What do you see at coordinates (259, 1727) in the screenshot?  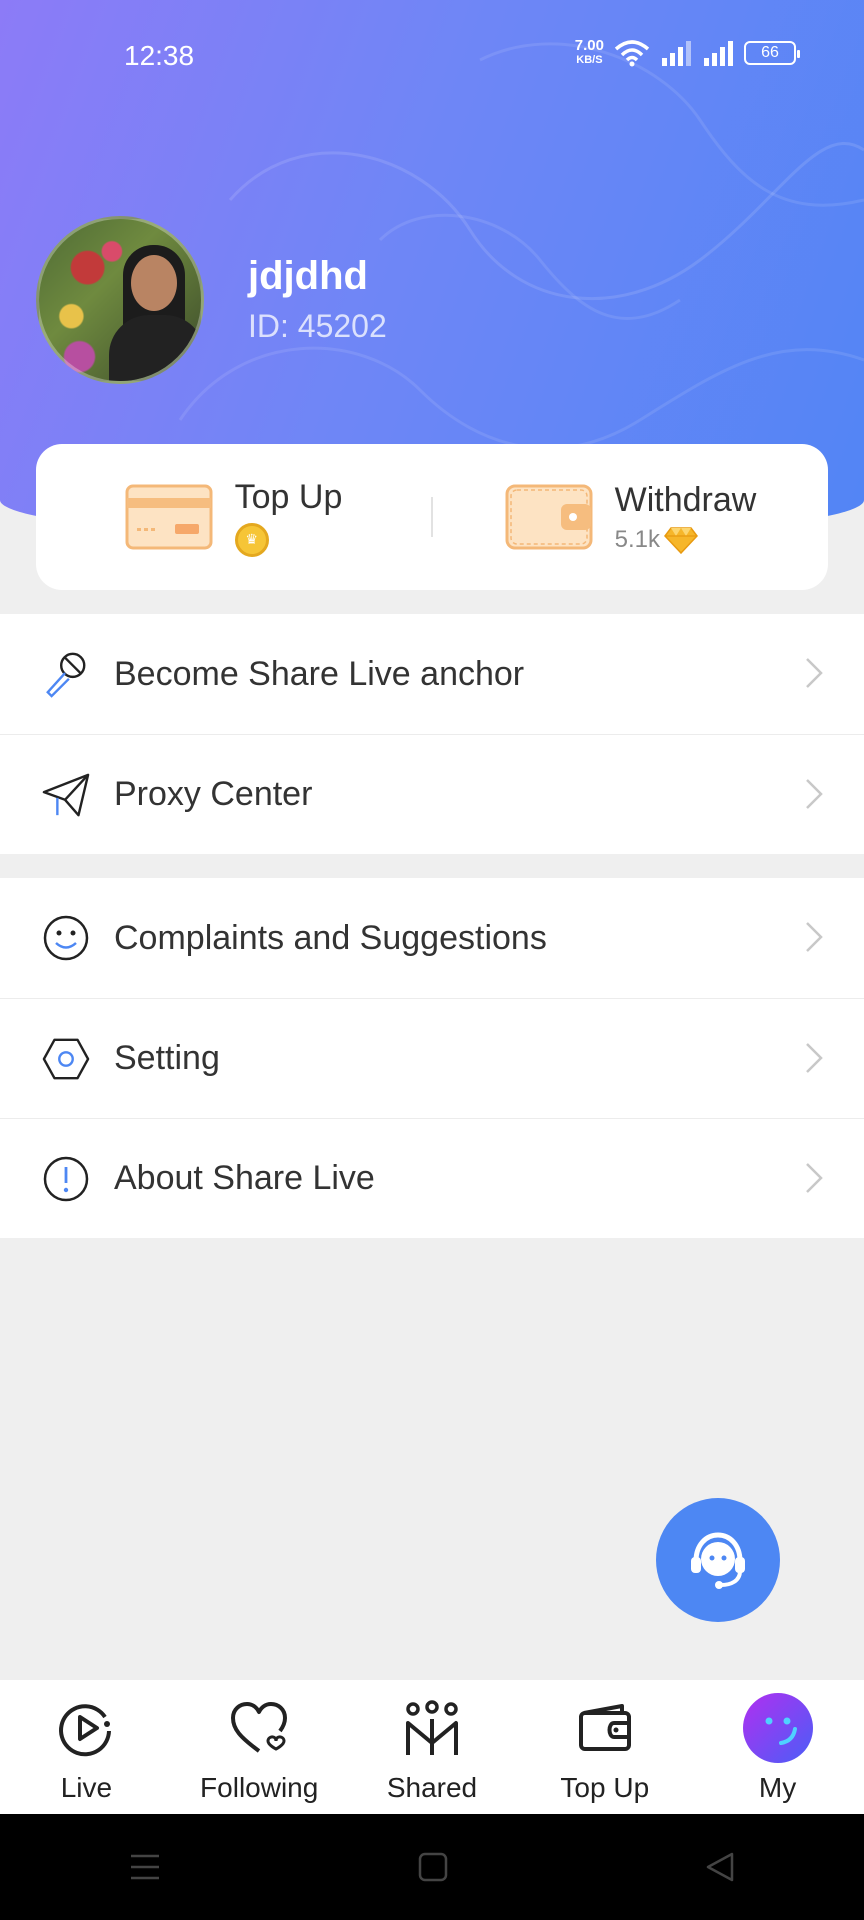 I see `heart-icon` at bounding box center [259, 1727].